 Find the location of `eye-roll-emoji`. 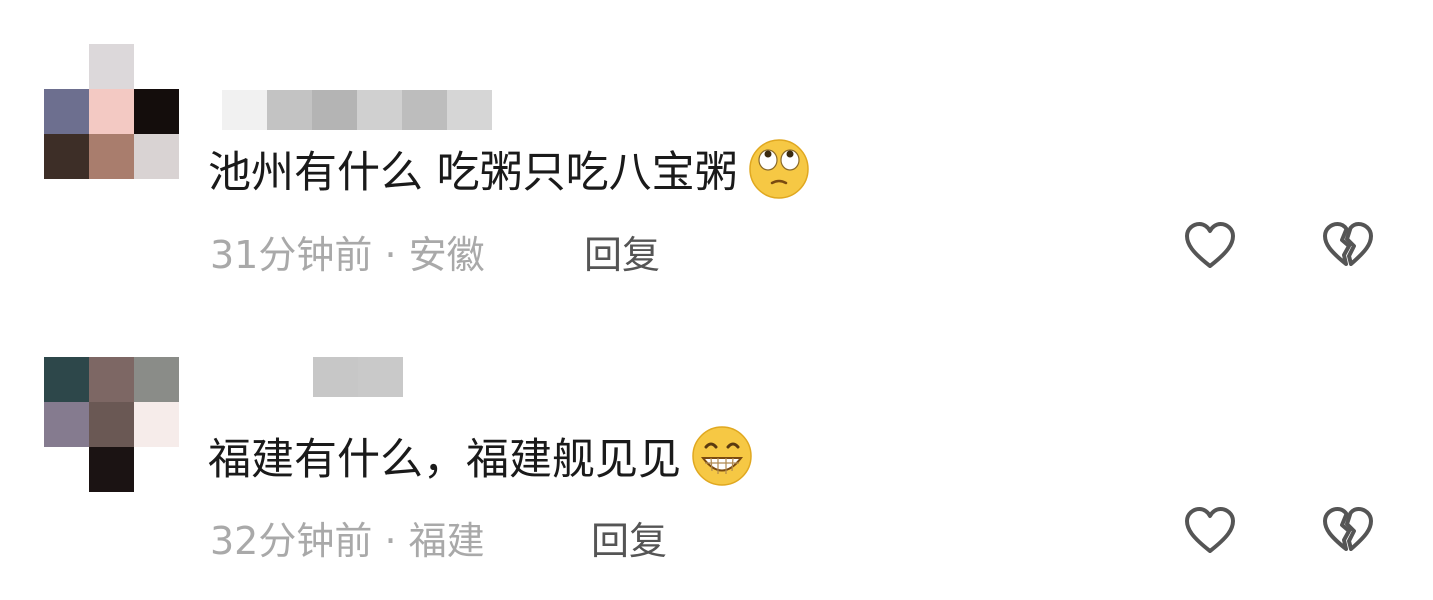

eye-roll-emoji is located at coordinates (778, 169).